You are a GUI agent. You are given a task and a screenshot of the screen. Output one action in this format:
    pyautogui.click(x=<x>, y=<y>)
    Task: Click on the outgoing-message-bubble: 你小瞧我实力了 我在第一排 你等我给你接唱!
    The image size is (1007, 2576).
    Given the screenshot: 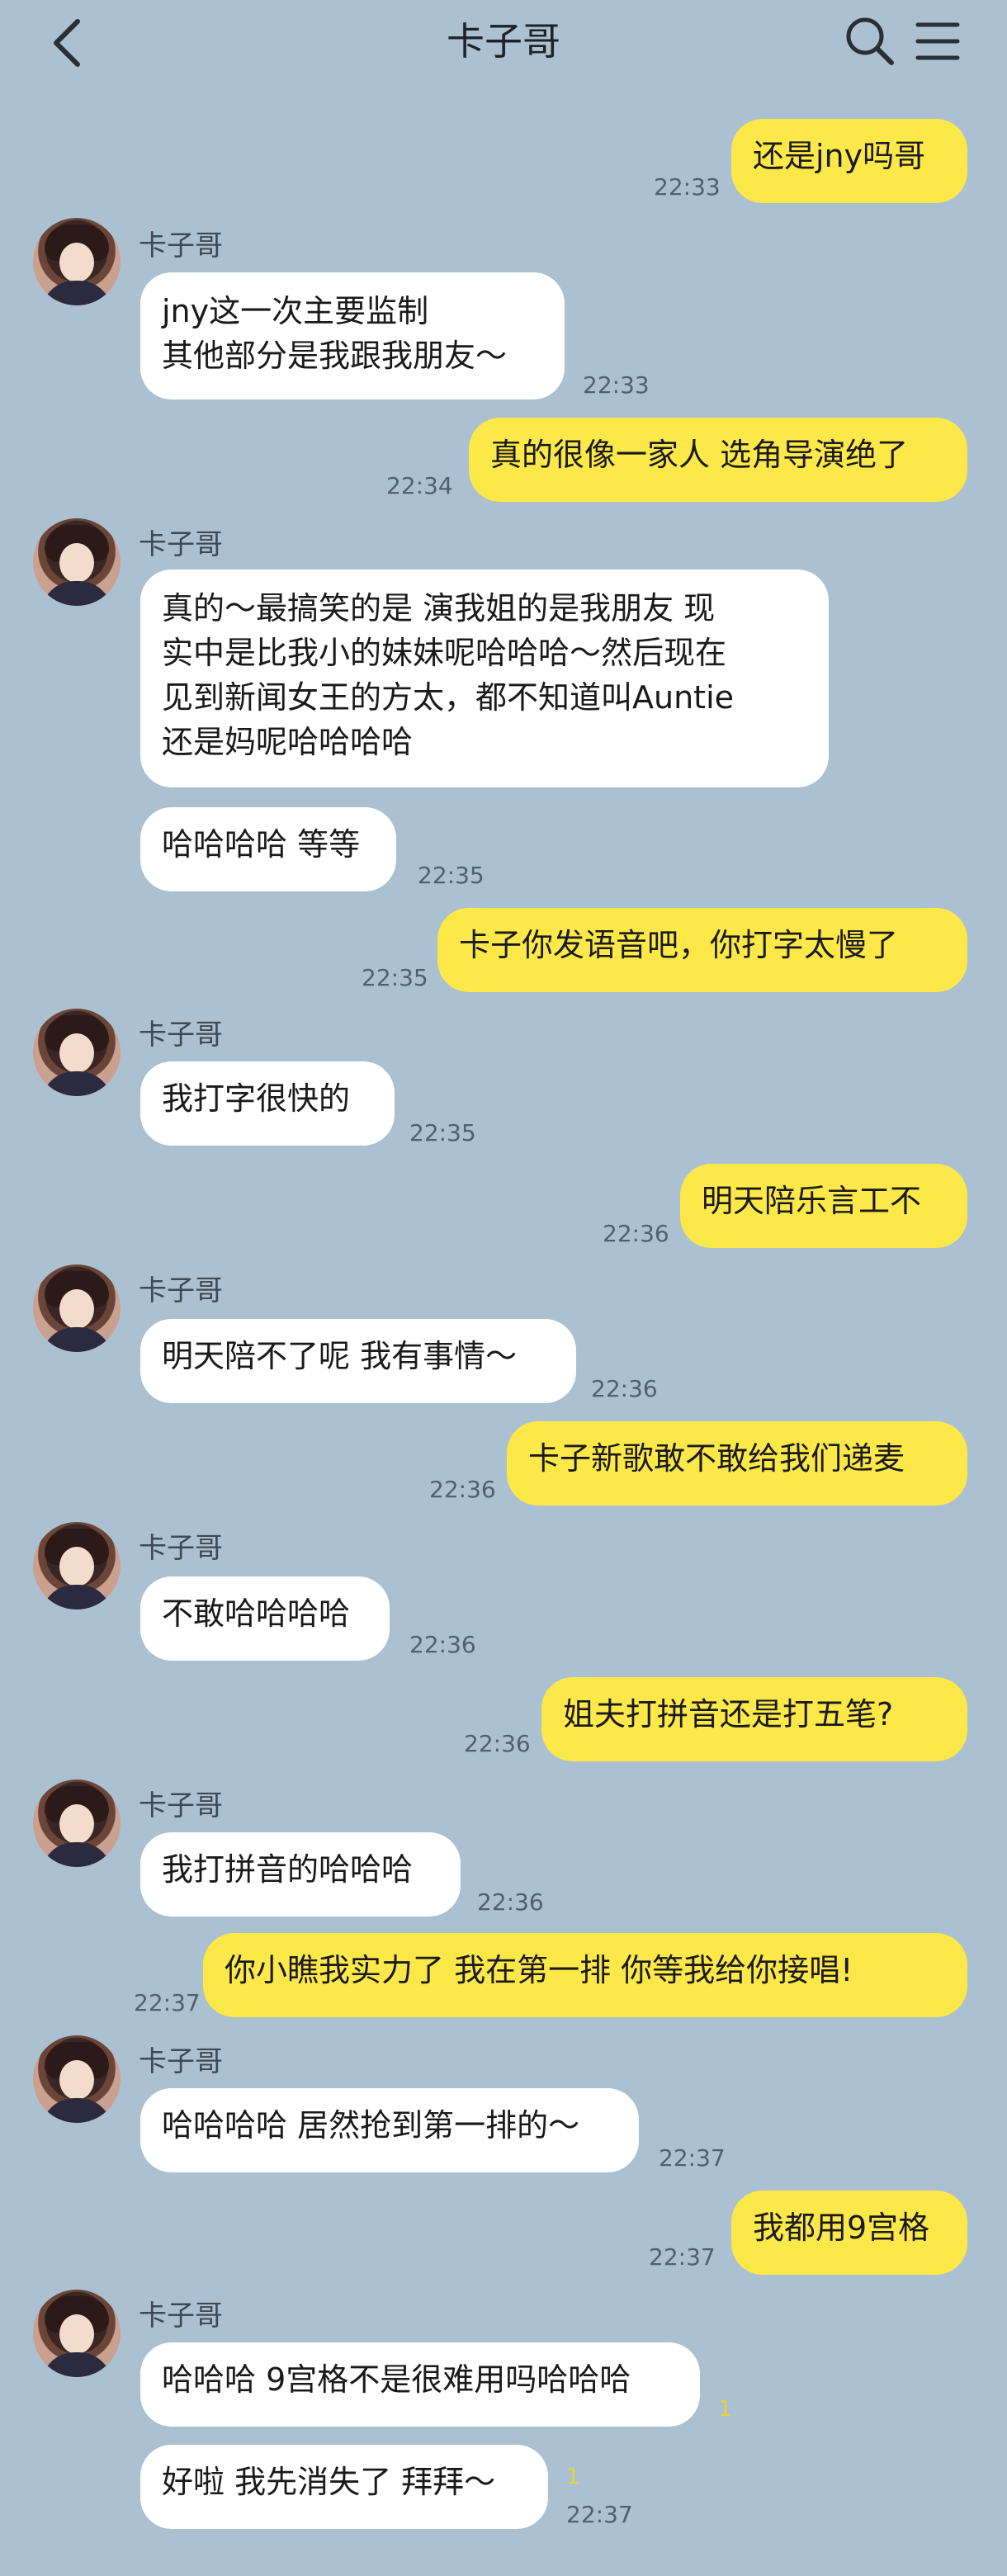 What is the action you would take?
    pyautogui.click(x=585, y=1975)
    